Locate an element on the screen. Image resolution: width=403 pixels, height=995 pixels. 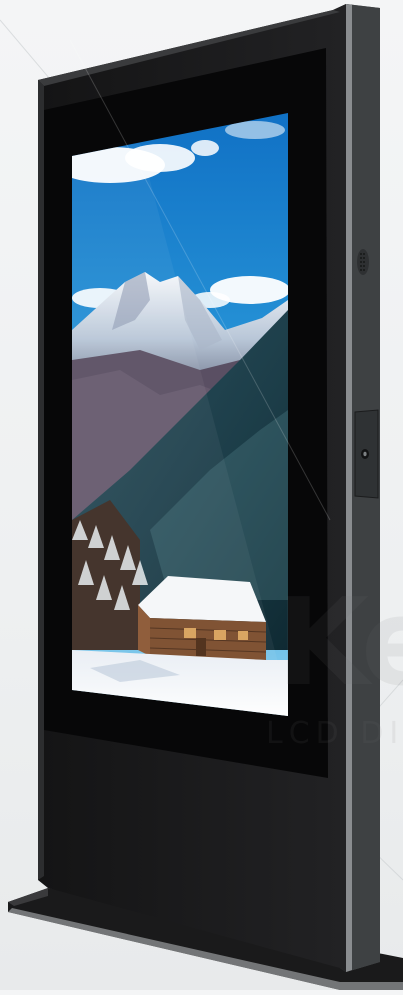
speaker-grille is located at coordinates (363, 262).